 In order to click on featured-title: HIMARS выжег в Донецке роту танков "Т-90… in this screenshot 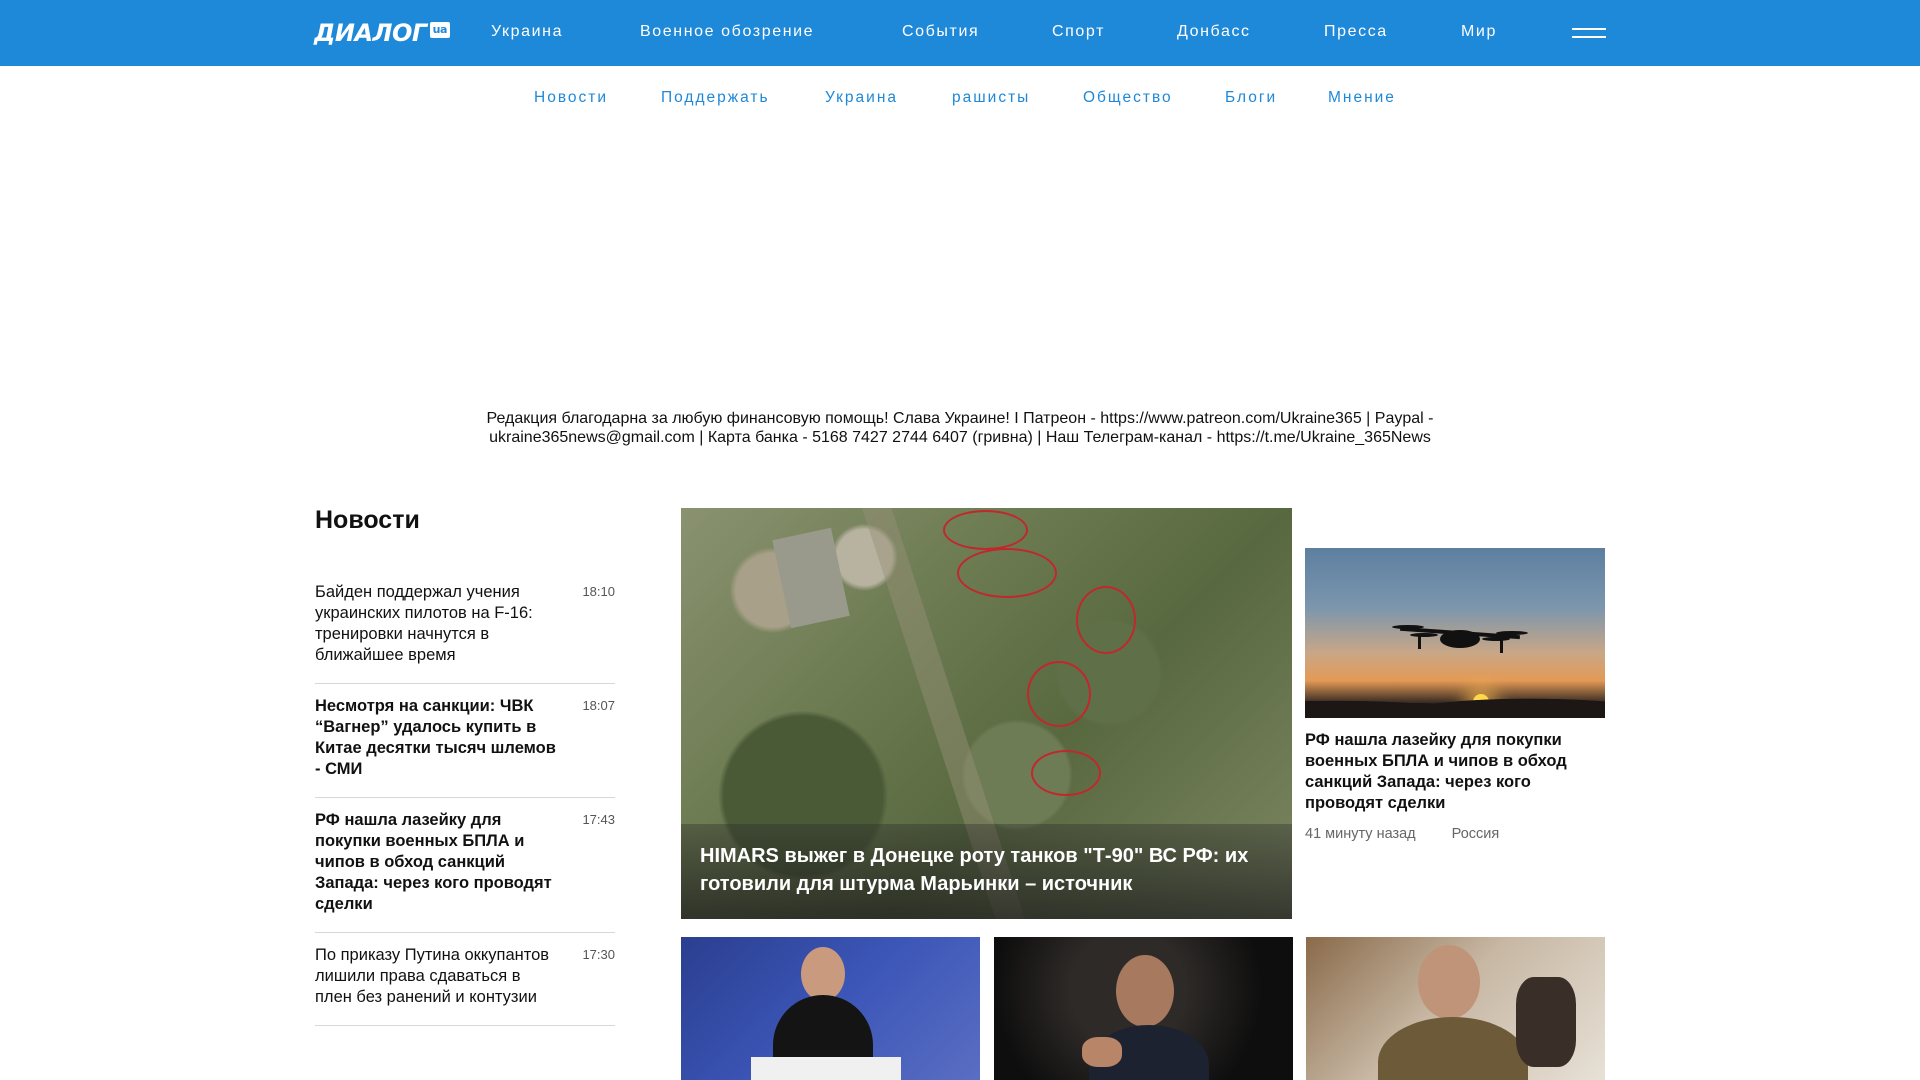, I will do `click(985, 870)`.